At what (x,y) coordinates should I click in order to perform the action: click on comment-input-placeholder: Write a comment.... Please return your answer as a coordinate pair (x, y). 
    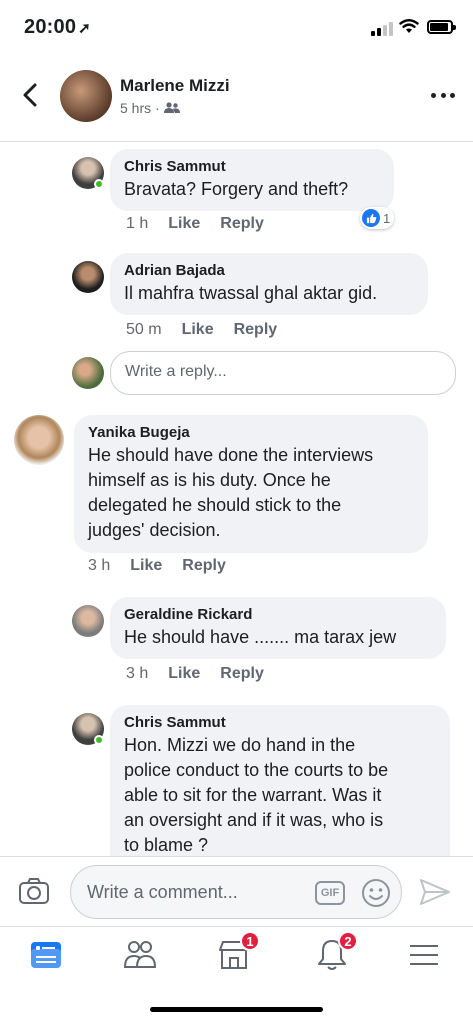
    Looking at the image, I should click on (162, 892).